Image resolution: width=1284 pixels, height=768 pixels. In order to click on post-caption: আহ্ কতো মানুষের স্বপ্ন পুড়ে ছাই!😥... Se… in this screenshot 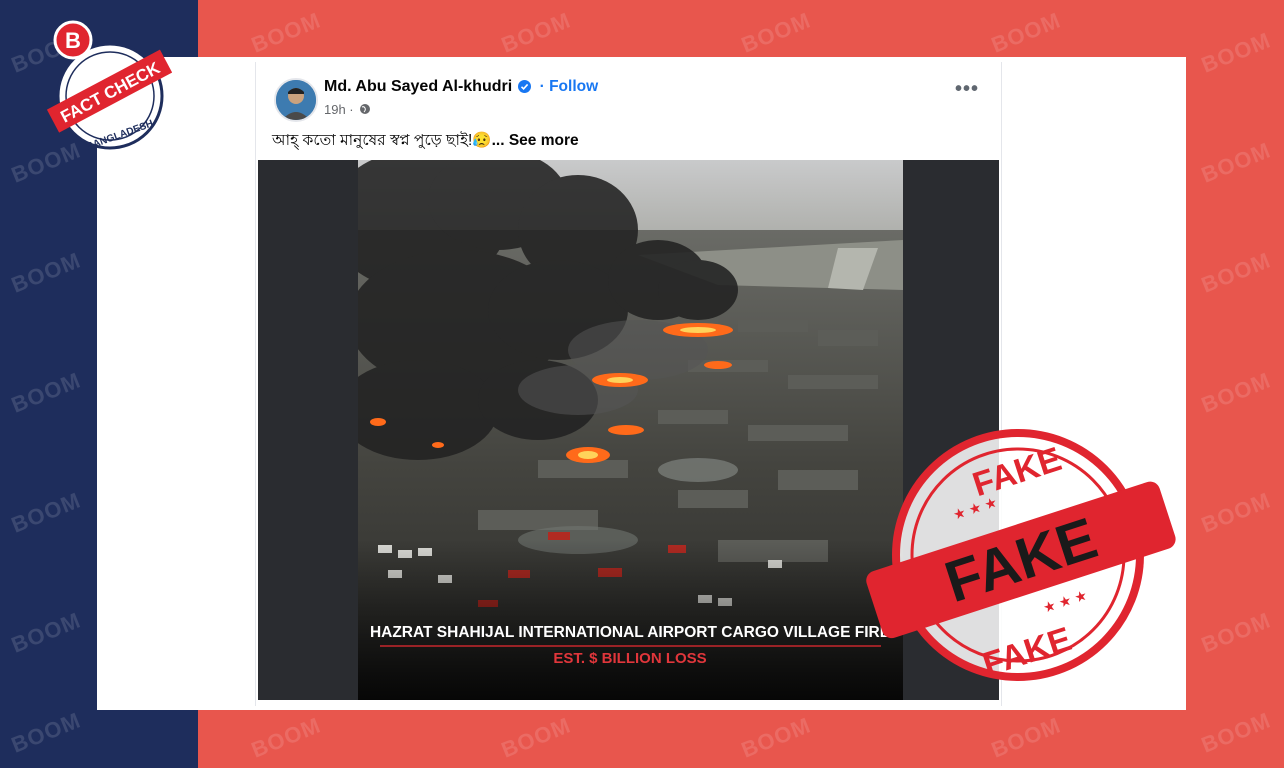, I will do `click(425, 141)`.